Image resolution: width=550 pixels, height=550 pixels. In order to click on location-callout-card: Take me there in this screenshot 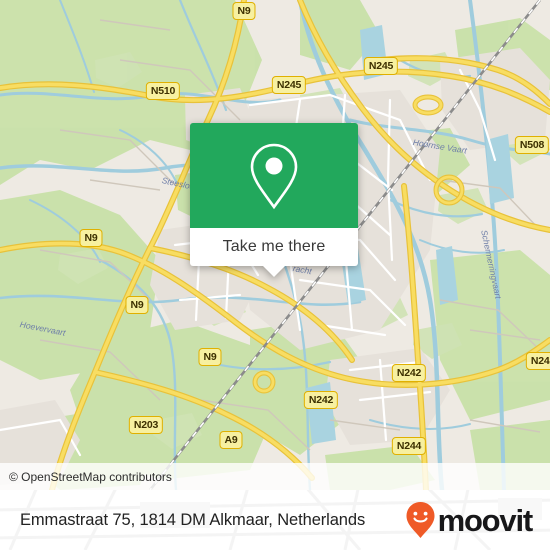, I will do `click(274, 200)`.